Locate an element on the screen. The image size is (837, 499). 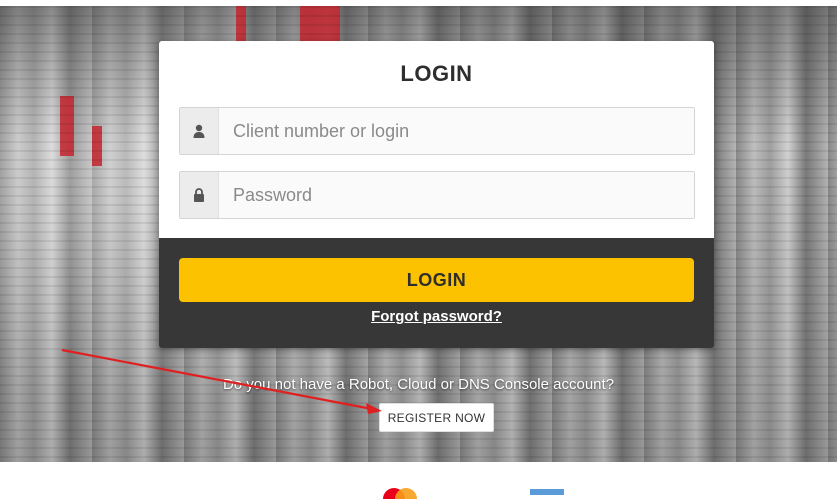
user-icon is located at coordinates (199, 131).